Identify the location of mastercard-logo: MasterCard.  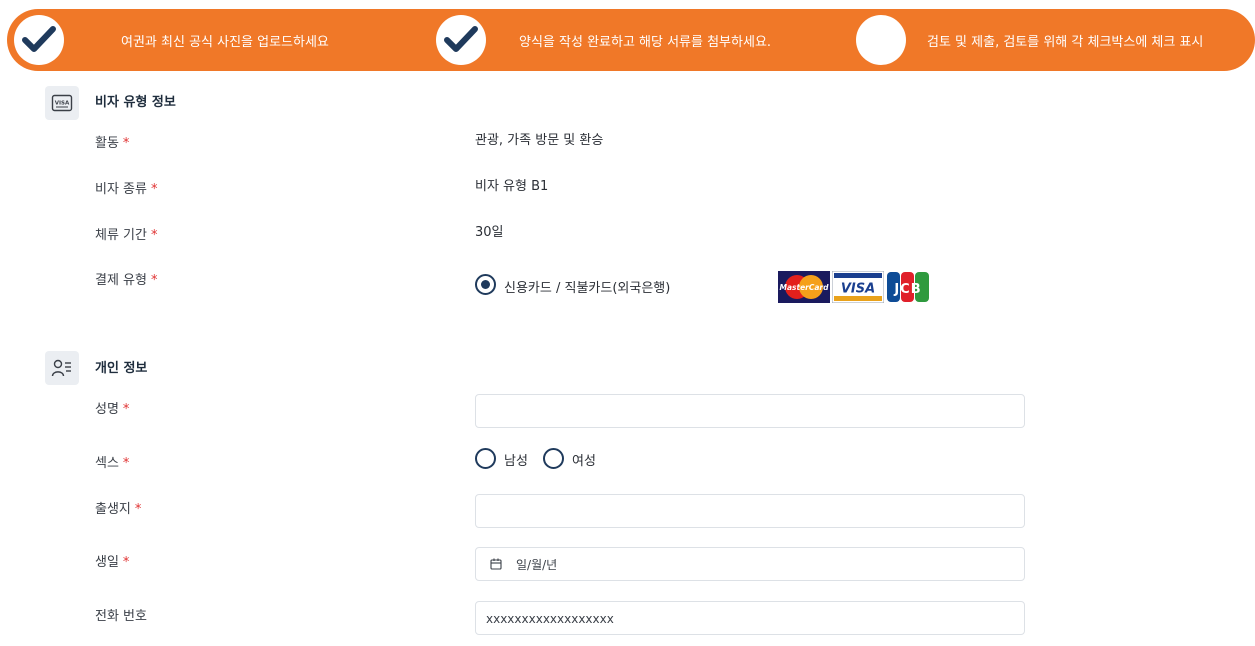
(804, 287).